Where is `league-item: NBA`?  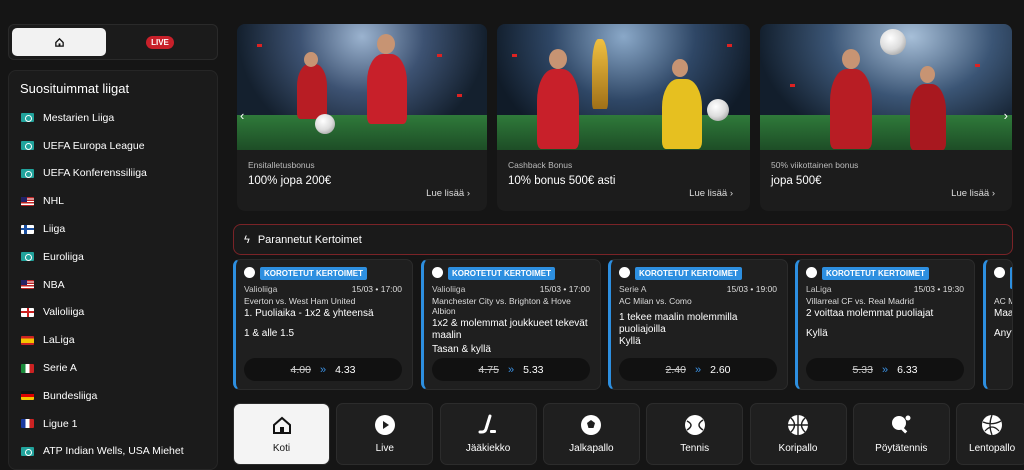 league-item: NBA is located at coordinates (113, 285).